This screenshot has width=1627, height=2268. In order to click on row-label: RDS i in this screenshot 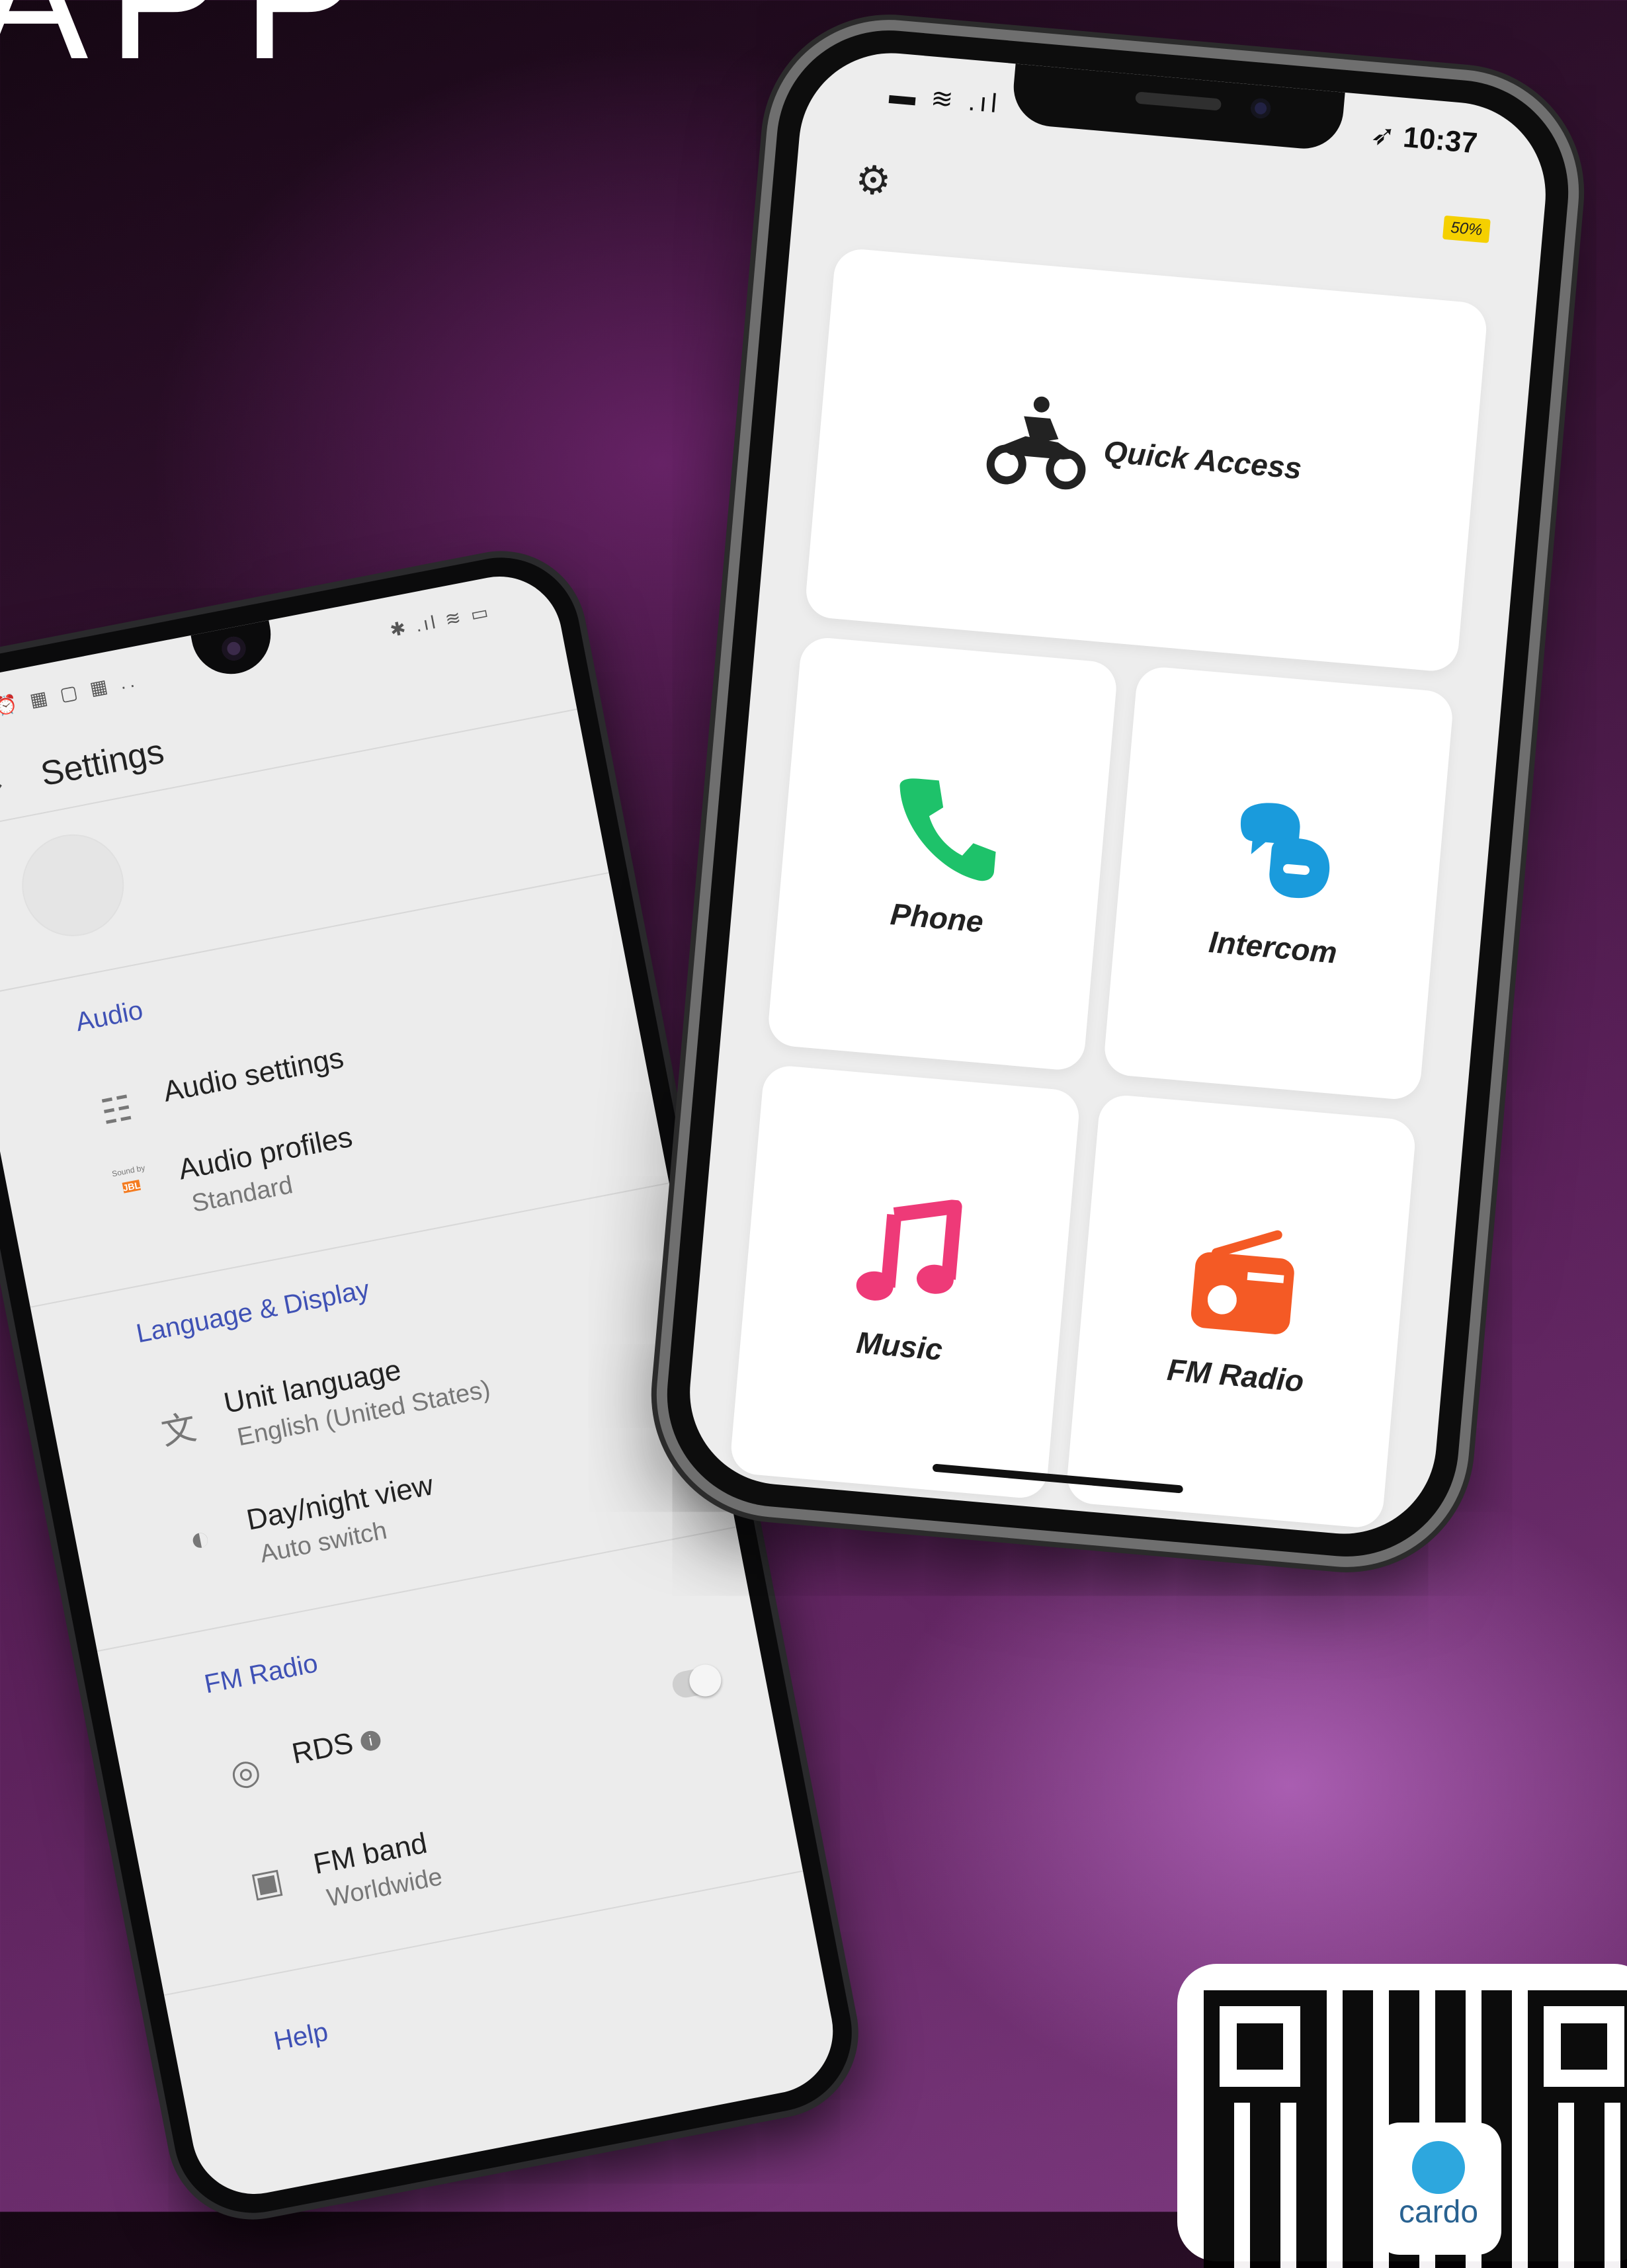, I will do `click(336, 1746)`.